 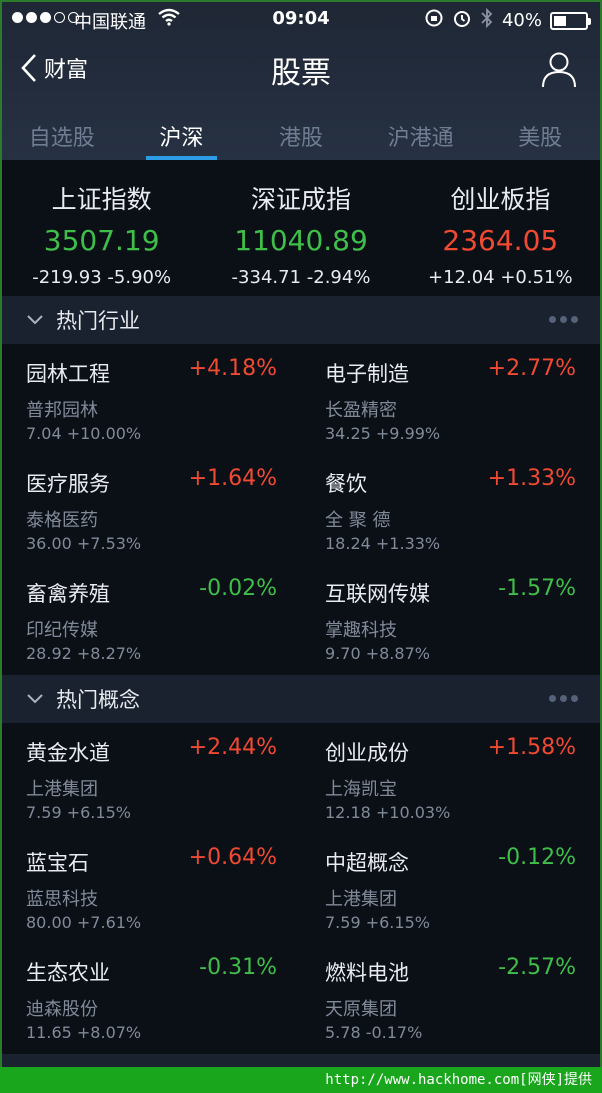 I want to click on sector-change: +1.64%, so click(x=232, y=478).